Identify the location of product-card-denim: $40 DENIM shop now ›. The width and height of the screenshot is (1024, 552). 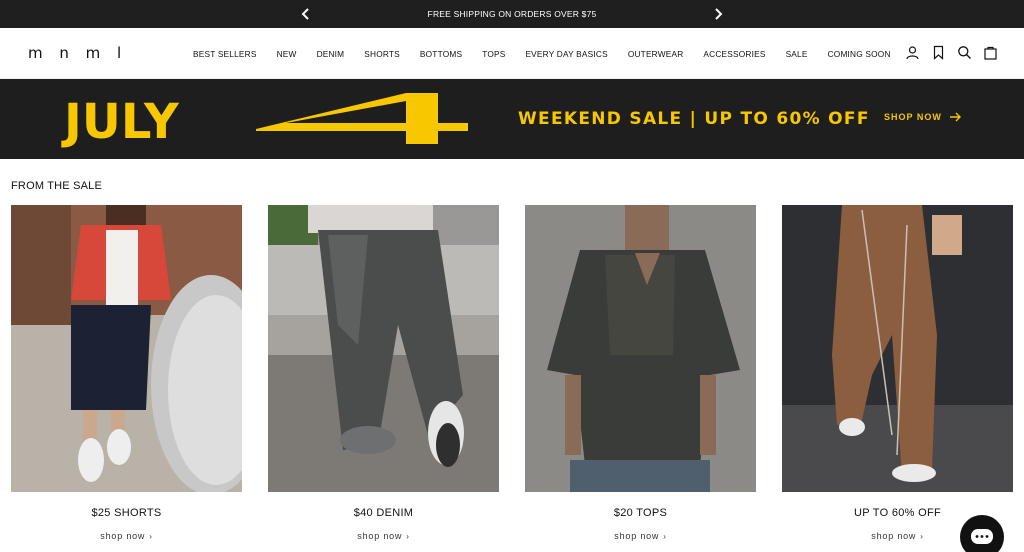
(383, 373).